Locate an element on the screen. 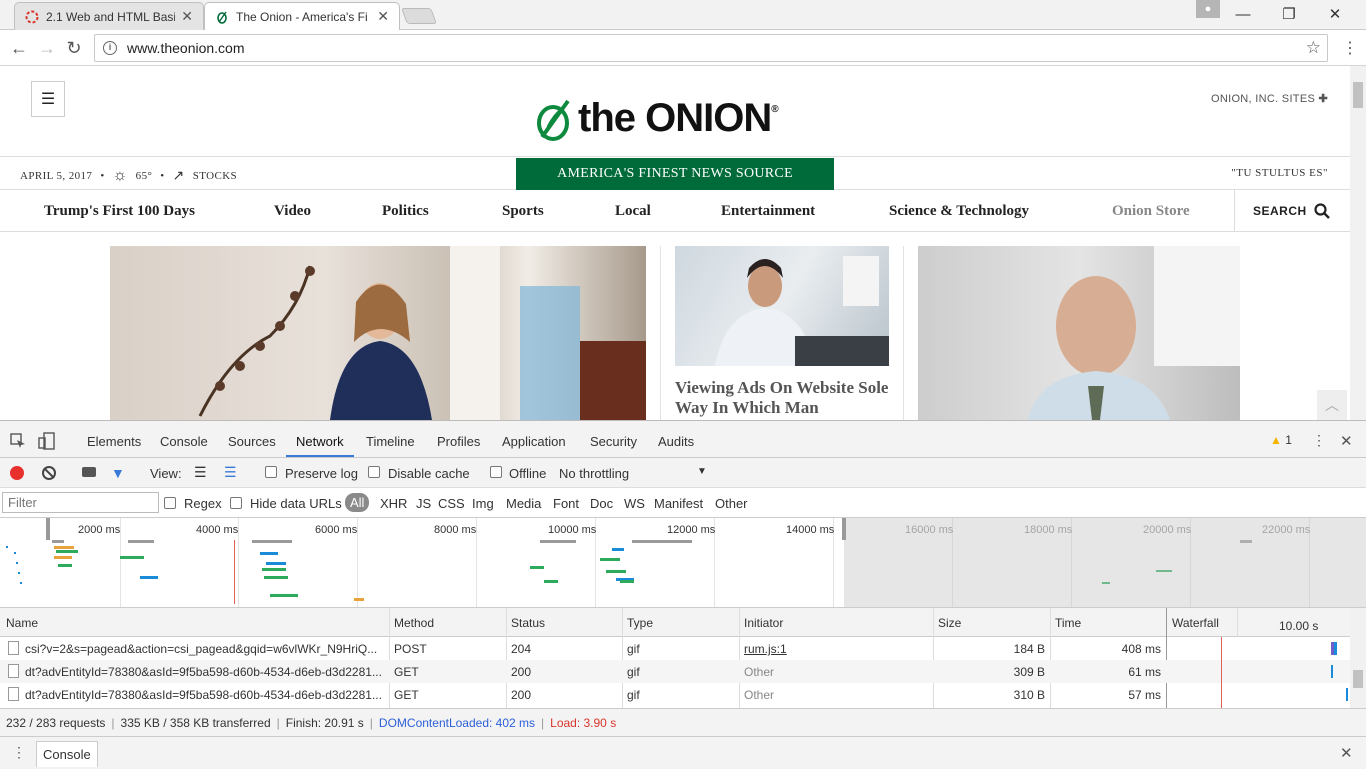 This screenshot has height=769, width=1366. preserve-log-checkbox is located at coordinates (271, 472).